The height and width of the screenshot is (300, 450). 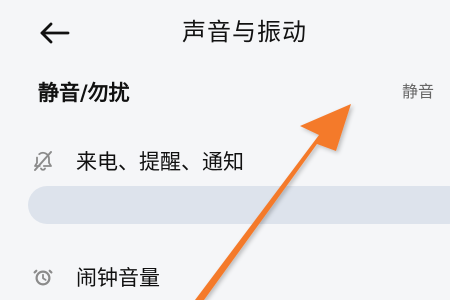 I want to click on silent-dnd-label: 静音/勿扰, so click(x=84, y=93).